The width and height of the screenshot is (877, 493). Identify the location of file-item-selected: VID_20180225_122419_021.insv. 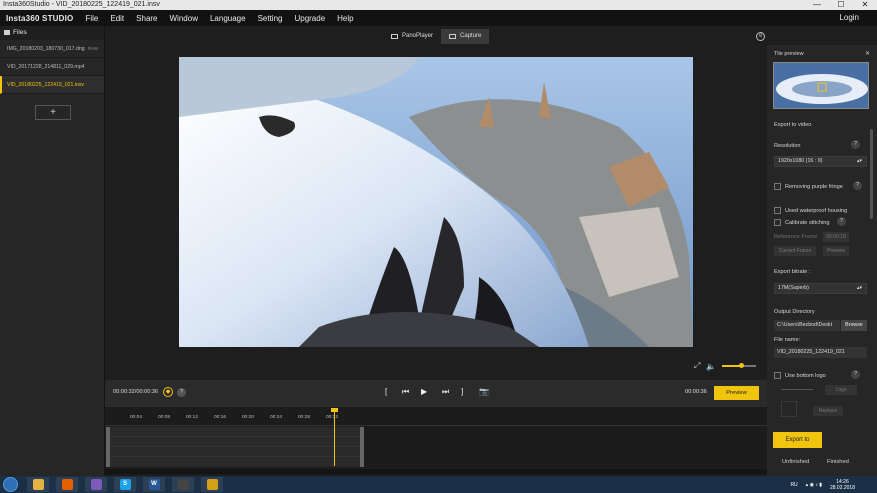
(52, 85).